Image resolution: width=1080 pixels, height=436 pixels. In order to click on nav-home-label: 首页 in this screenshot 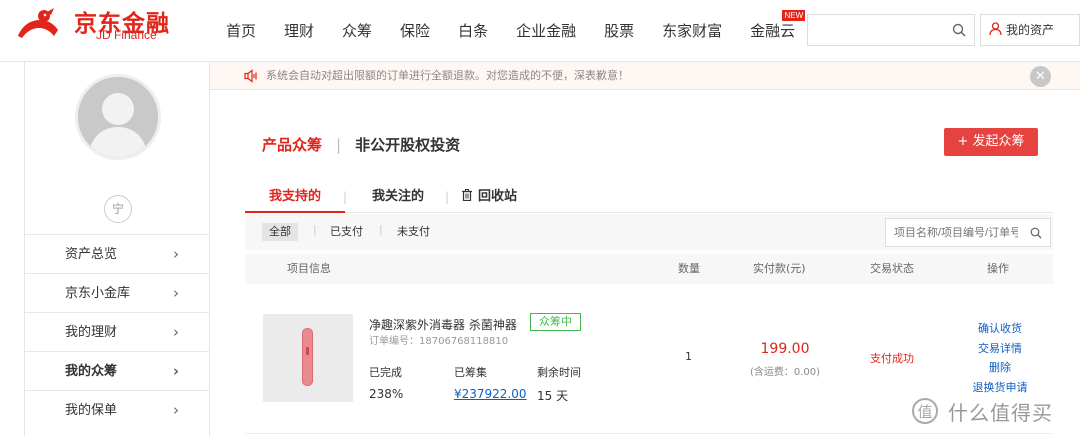, I will do `click(241, 31)`.